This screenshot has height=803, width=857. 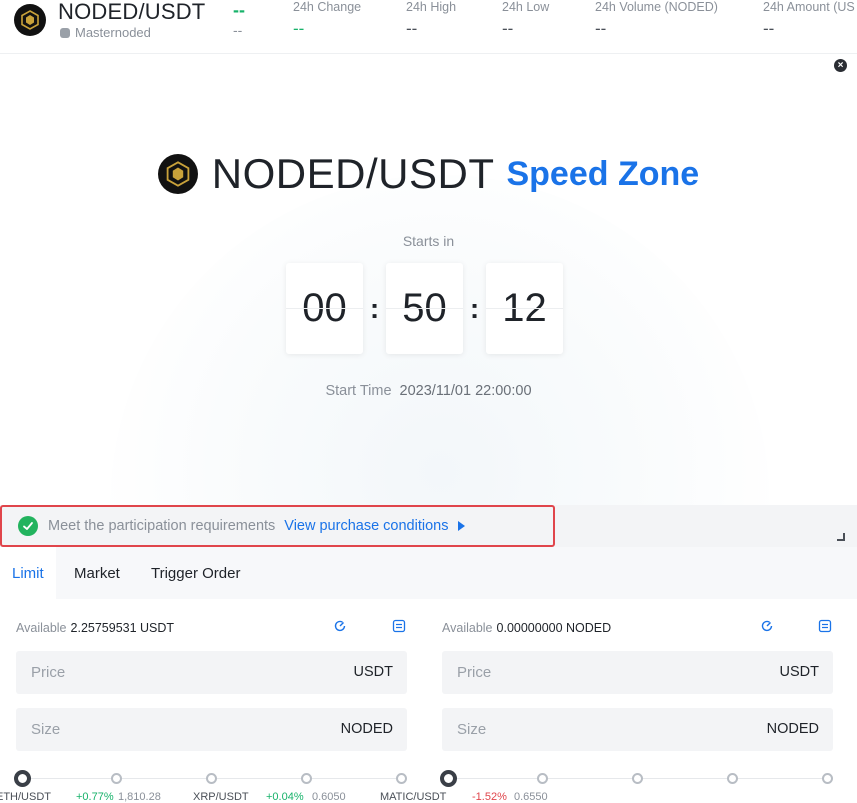 I want to click on stat-24h-low: 24h Low --, so click(x=525, y=19).